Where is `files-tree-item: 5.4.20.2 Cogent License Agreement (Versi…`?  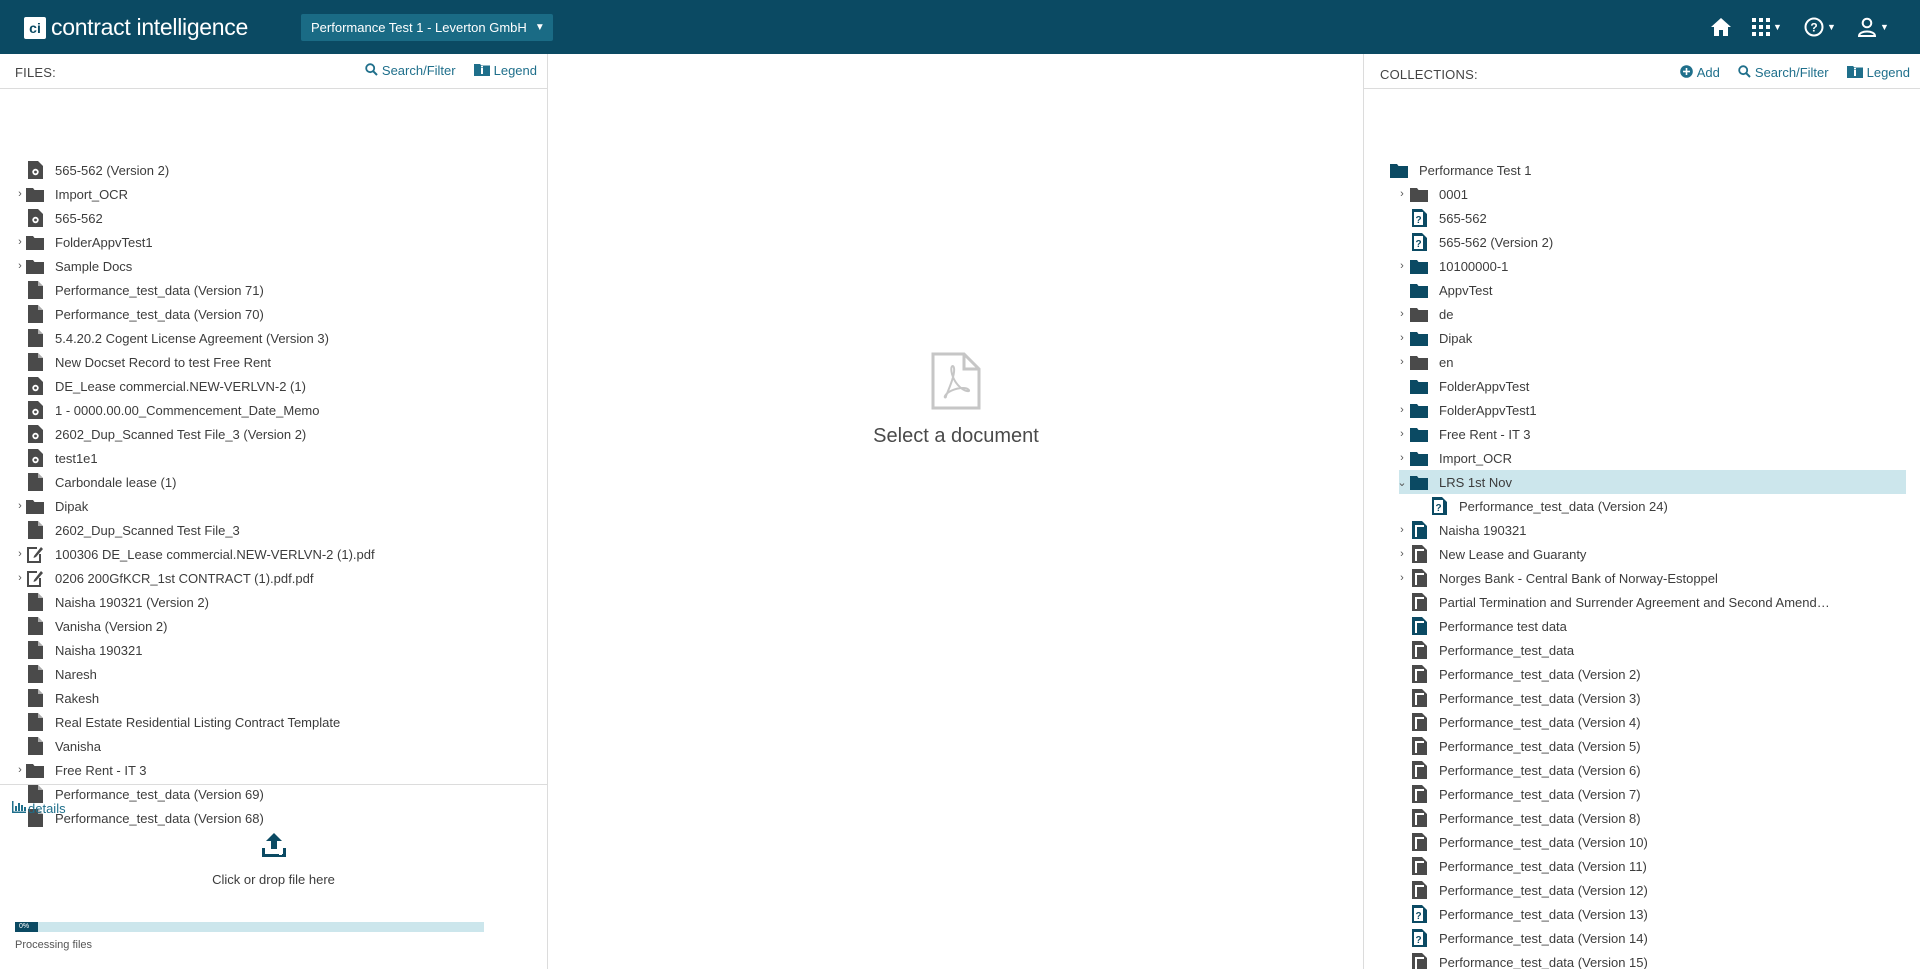
files-tree-item: 5.4.20.2 Cogent License Agreement (Versi… is located at coordinates (273, 338).